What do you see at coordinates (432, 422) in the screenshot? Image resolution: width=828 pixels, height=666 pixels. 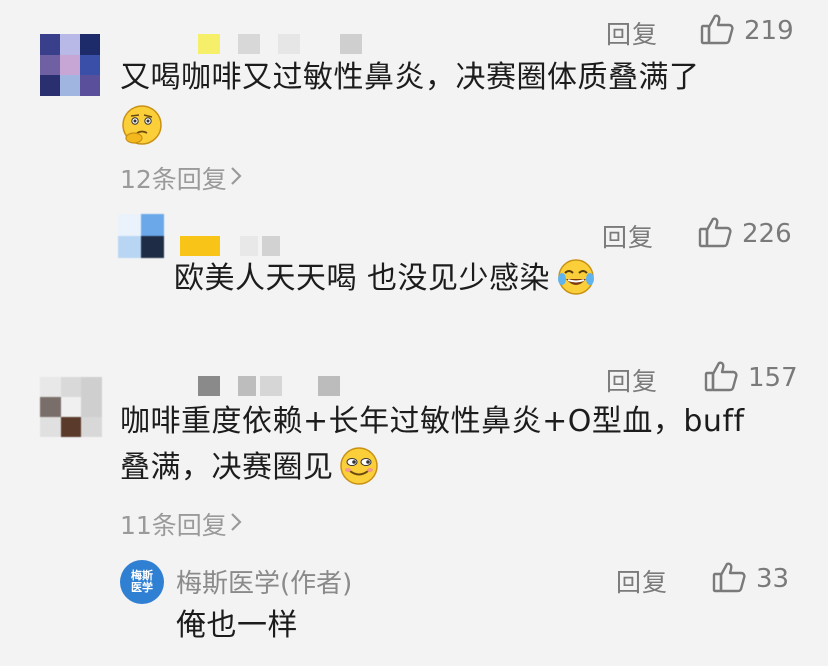 I see `comment-text: 咖啡重度依赖+长年过敏性鼻炎+O型血，buff` at bounding box center [432, 422].